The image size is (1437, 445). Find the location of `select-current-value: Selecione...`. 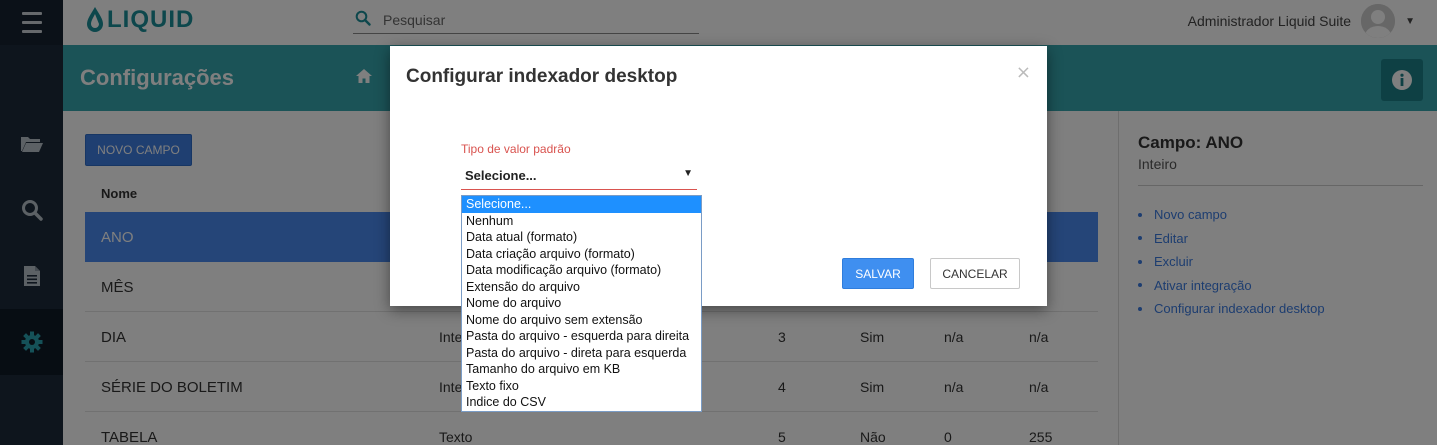

select-current-value: Selecione... is located at coordinates (501, 175).